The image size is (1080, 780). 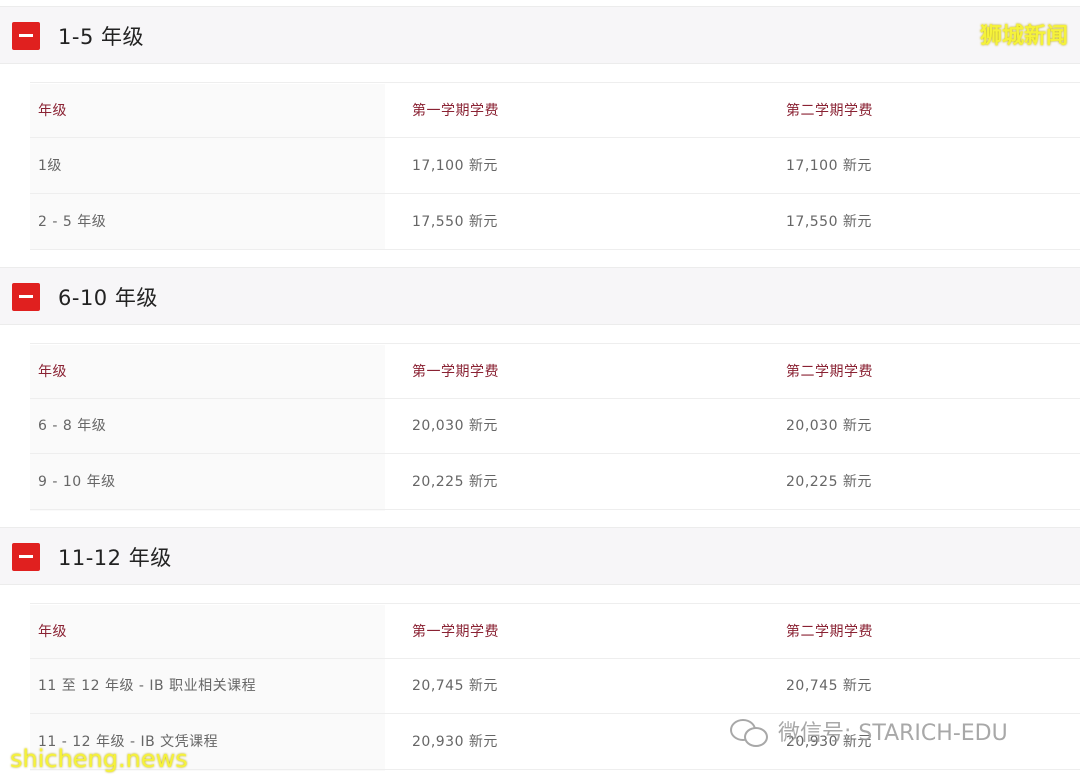 What do you see at coordinates (750, 732) in the screenshot?
I see `wechat-icon` at bounding box center [750, 732].